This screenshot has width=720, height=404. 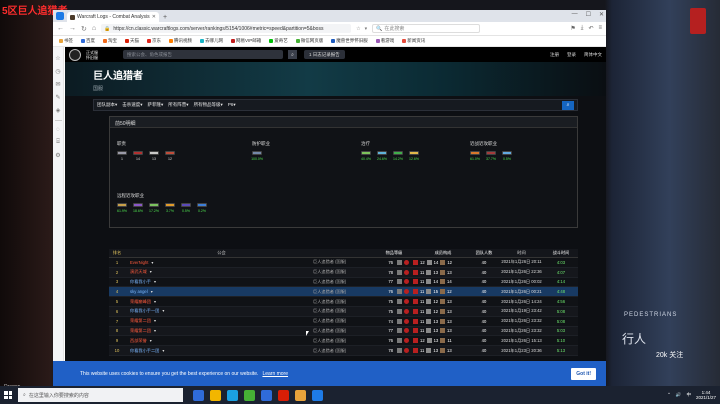 What do you see at coordinates (132, 41) in the screenshot?
I see `bookmark-item: 天猫` at bounding box center [132, 41].